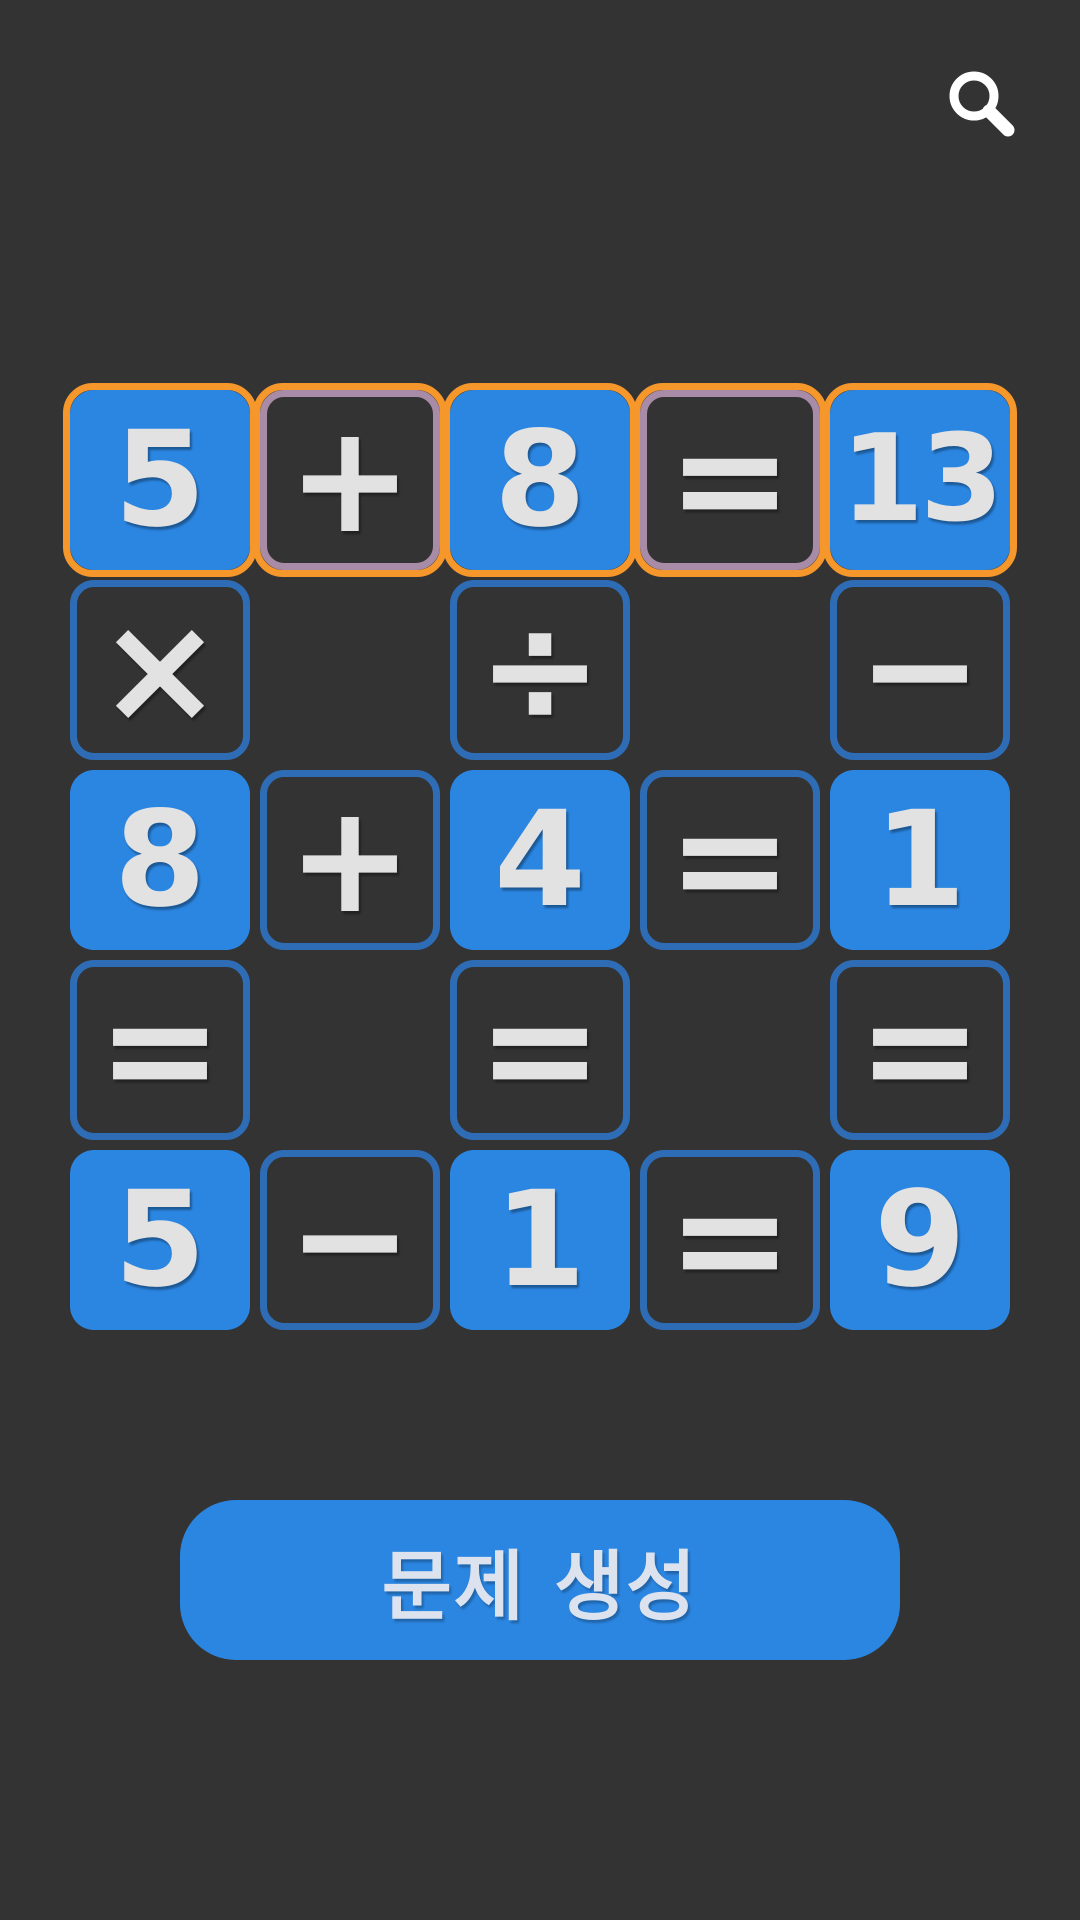 This screenshot has height=1920, width=1080. I want to click on tile-operator: ÷, so click(540, 670).